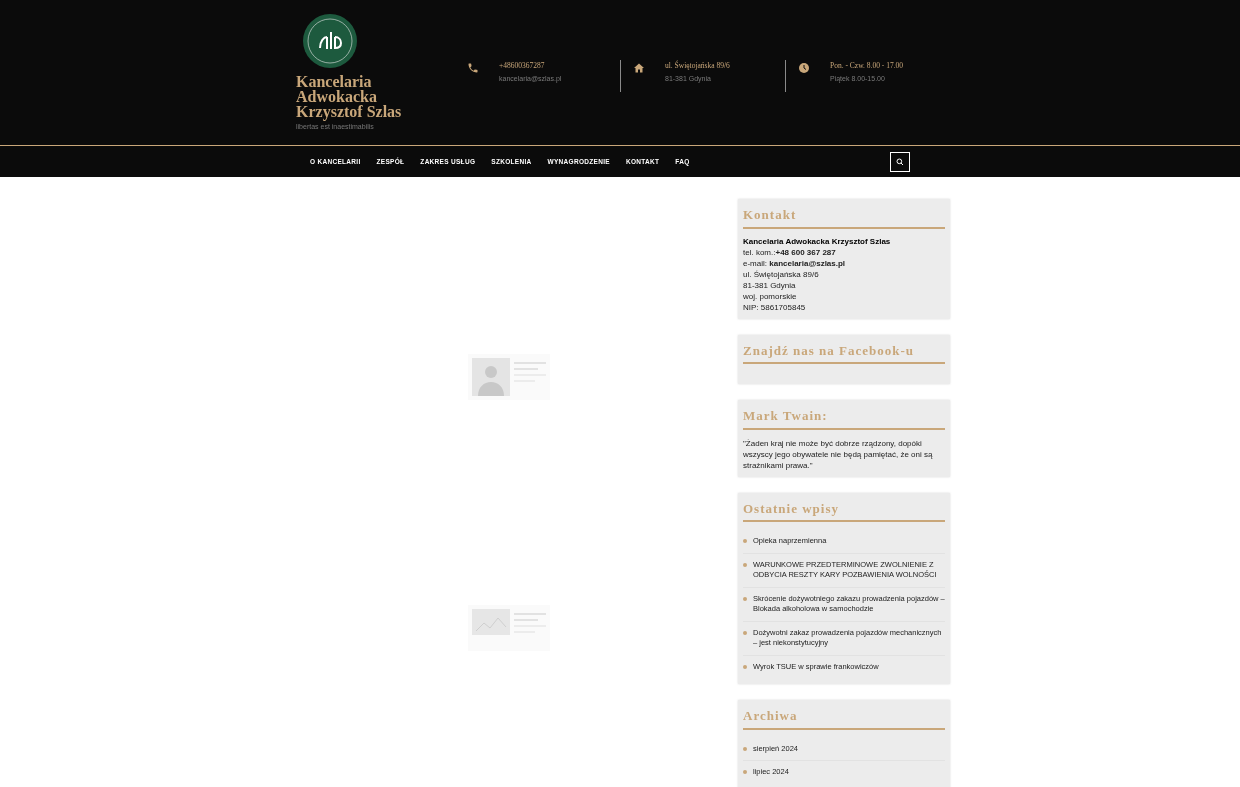  Describe the element at coordinates (790, 252) in the screenshot. I see `contact-line: tel. kom.:+48 600 367 287` at that location.